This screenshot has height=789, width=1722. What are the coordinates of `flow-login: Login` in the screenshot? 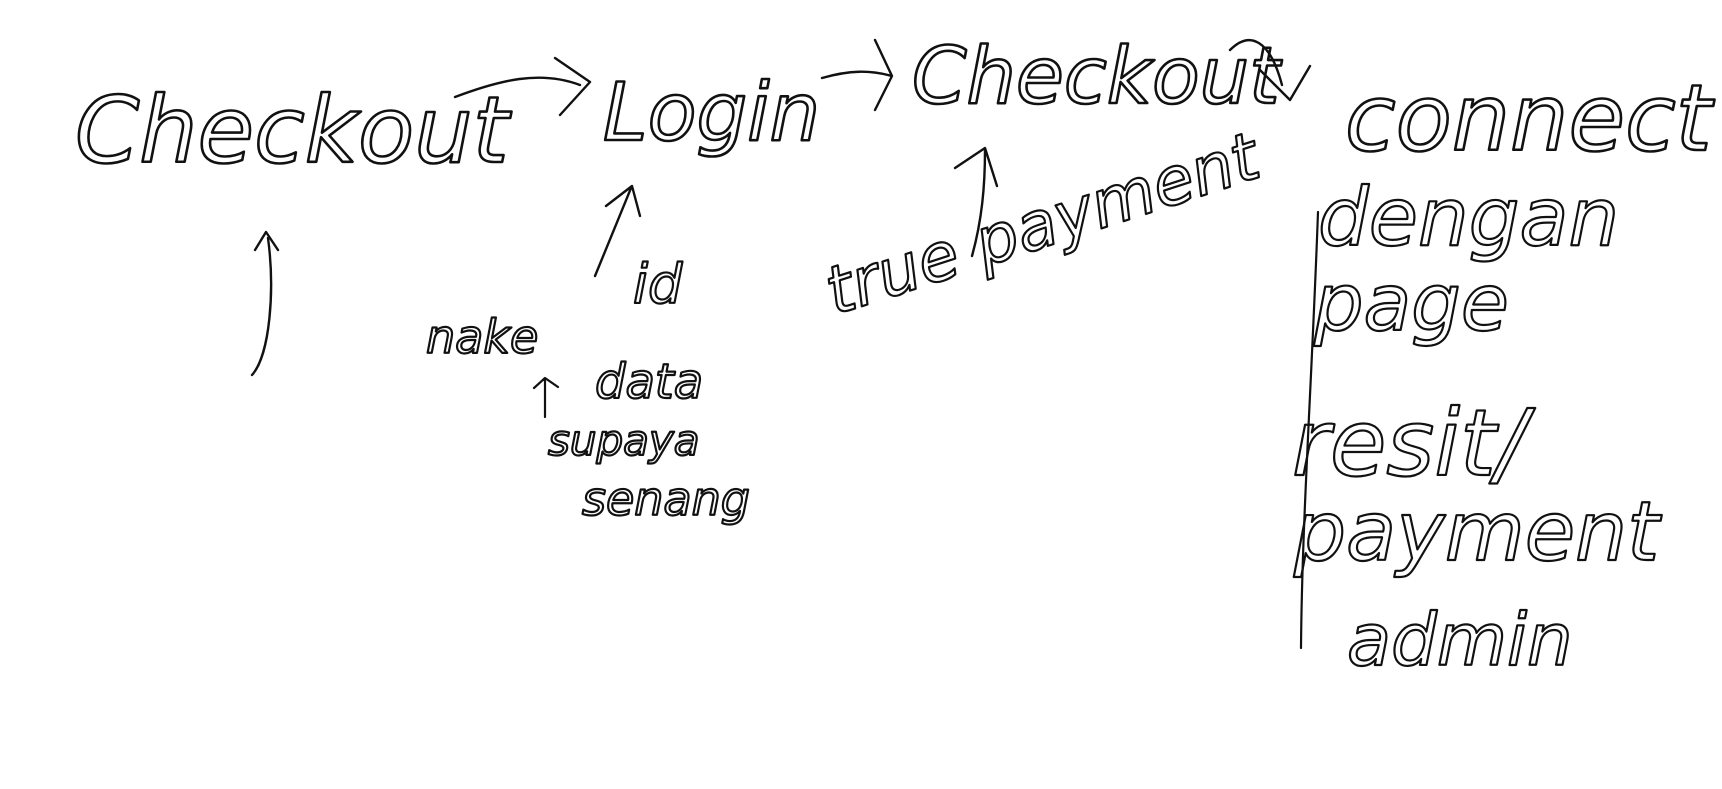 It's located at (711, 112).